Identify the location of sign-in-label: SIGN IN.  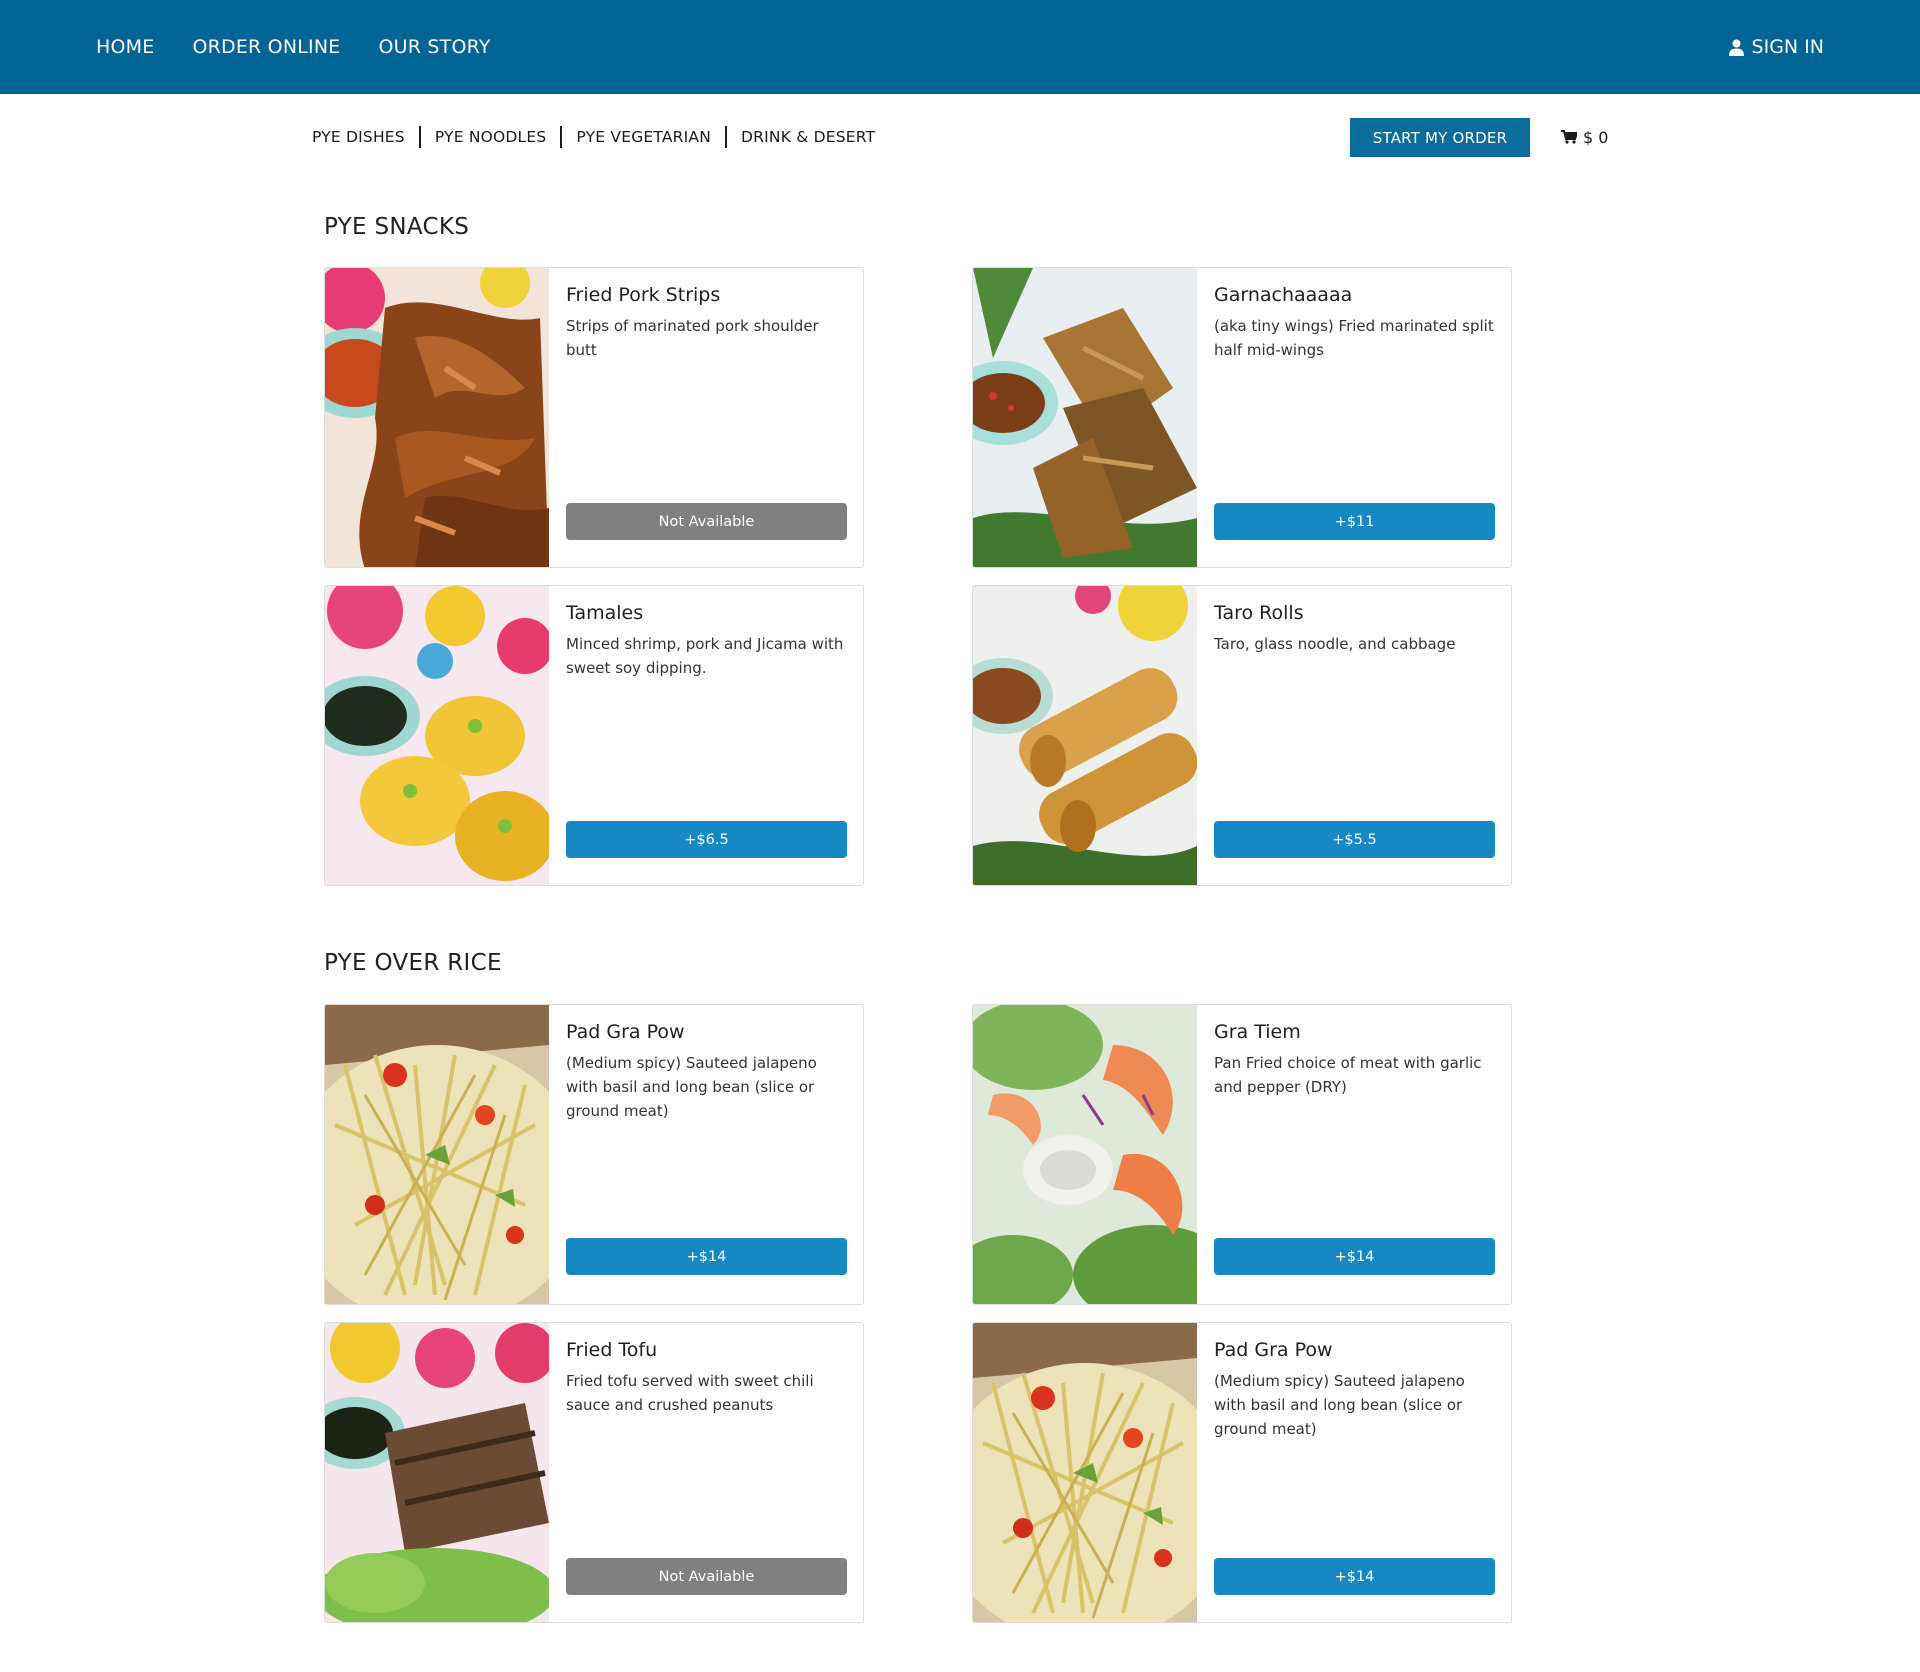
(1787, 47).